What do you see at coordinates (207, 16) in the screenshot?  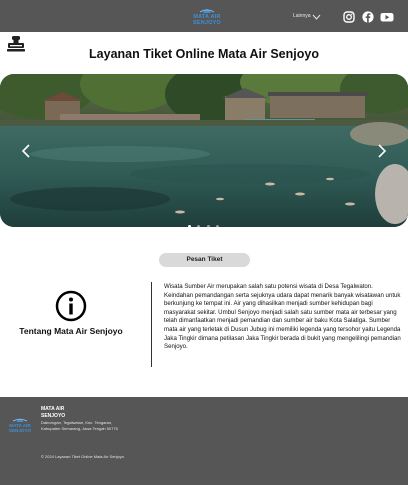 I see `brand-logo: MATA AIR SENJOYO` at bounding box center [207, 16].